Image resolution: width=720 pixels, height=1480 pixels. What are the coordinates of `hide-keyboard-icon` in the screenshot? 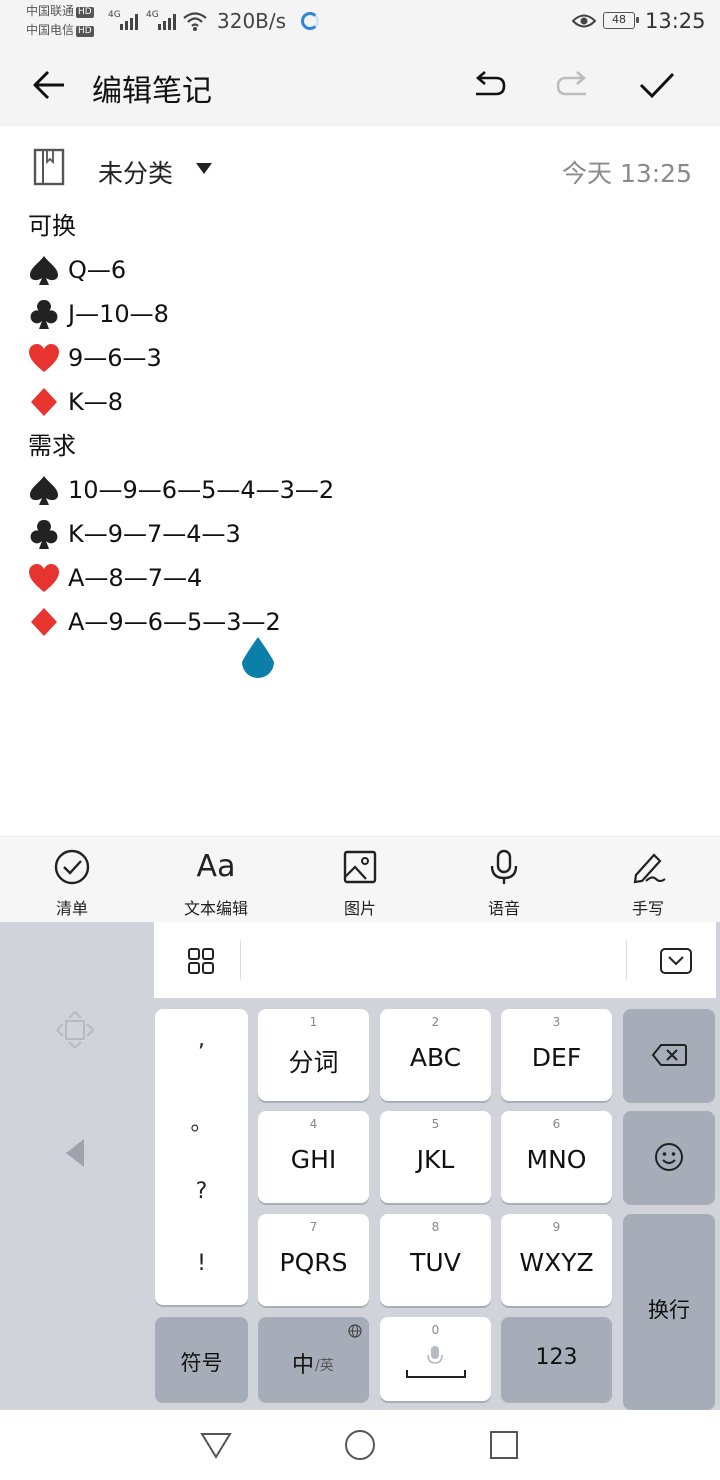 It's located at (676, 961).